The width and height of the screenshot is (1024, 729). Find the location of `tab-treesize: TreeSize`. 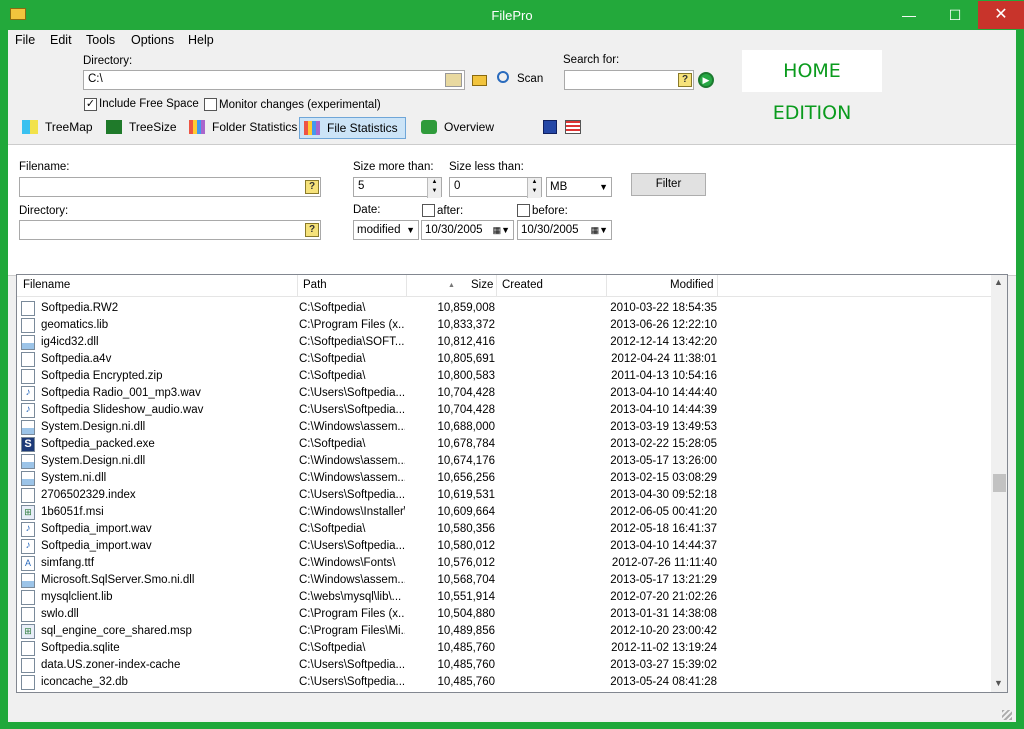

tab-treesize: TreeSize is located at coordinates (142, 128).